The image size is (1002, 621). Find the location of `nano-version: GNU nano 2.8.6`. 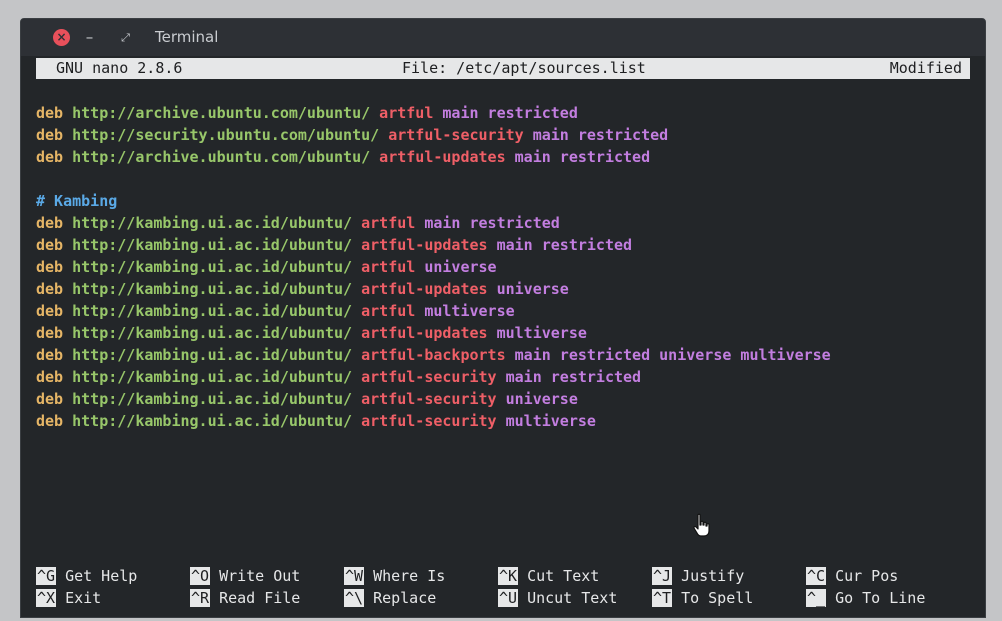

nano-version: GNU nano 2.8.6 is located at coordinates (119, 68).